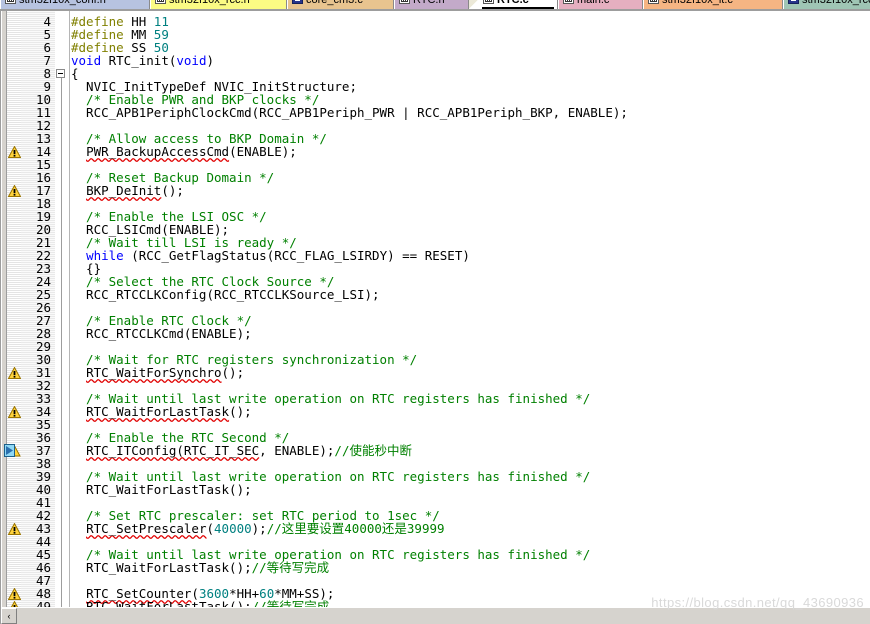  I want to click on code-token: );, so click(259, 528).